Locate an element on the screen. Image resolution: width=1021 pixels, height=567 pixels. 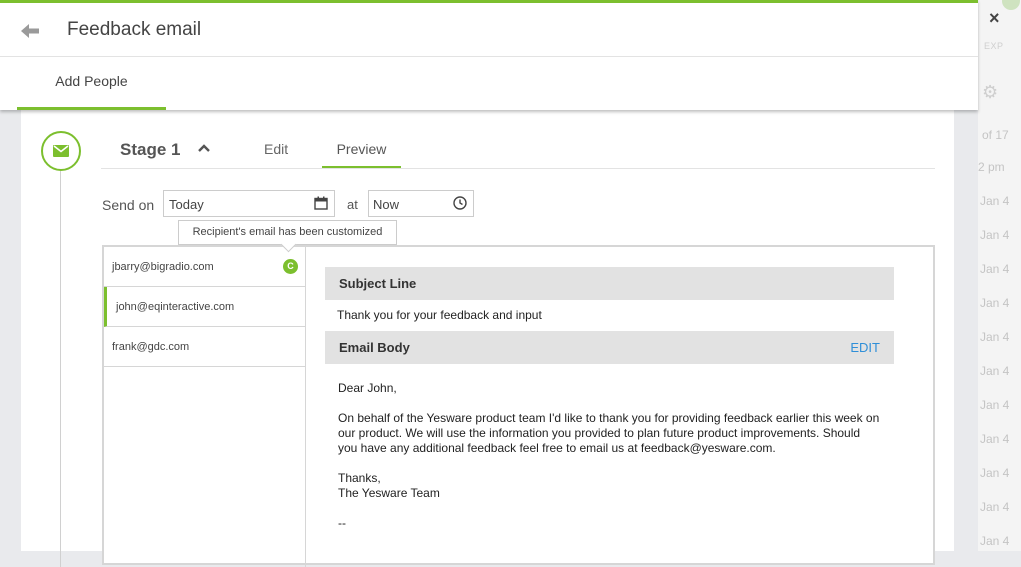
edit-body-link: EDIT is located at coordinates (865, 347).